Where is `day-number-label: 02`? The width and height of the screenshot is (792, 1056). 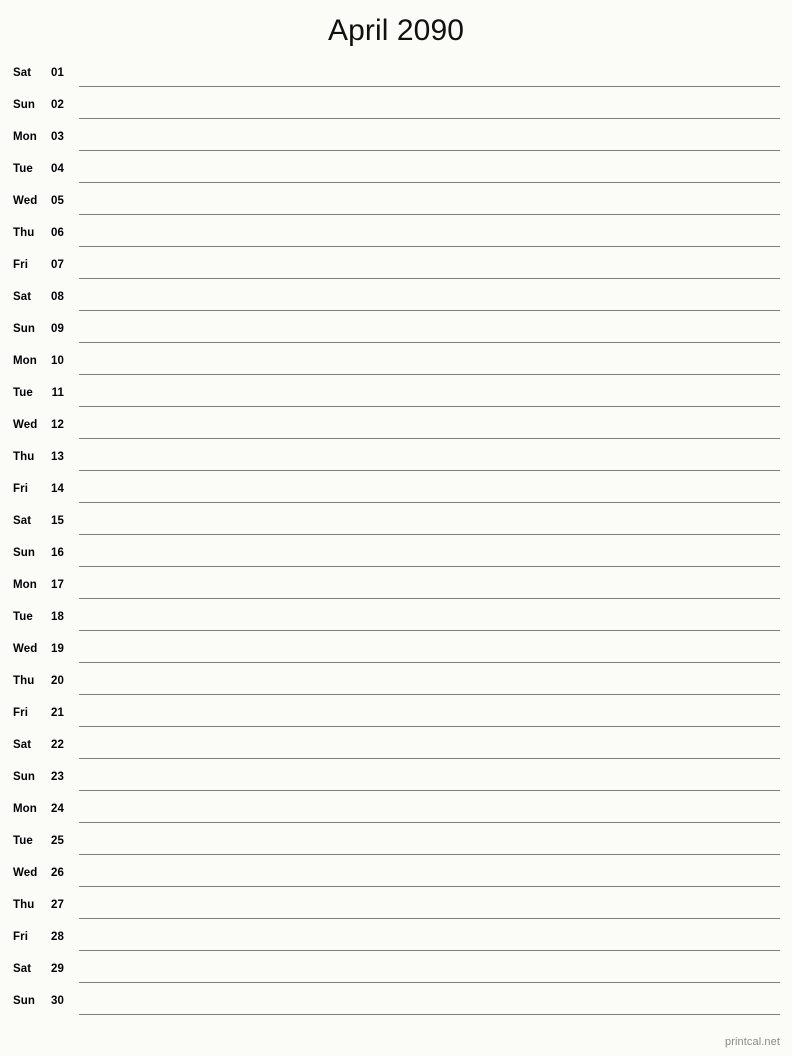 day-number-label: 02 is located at coordinates (57, 105).